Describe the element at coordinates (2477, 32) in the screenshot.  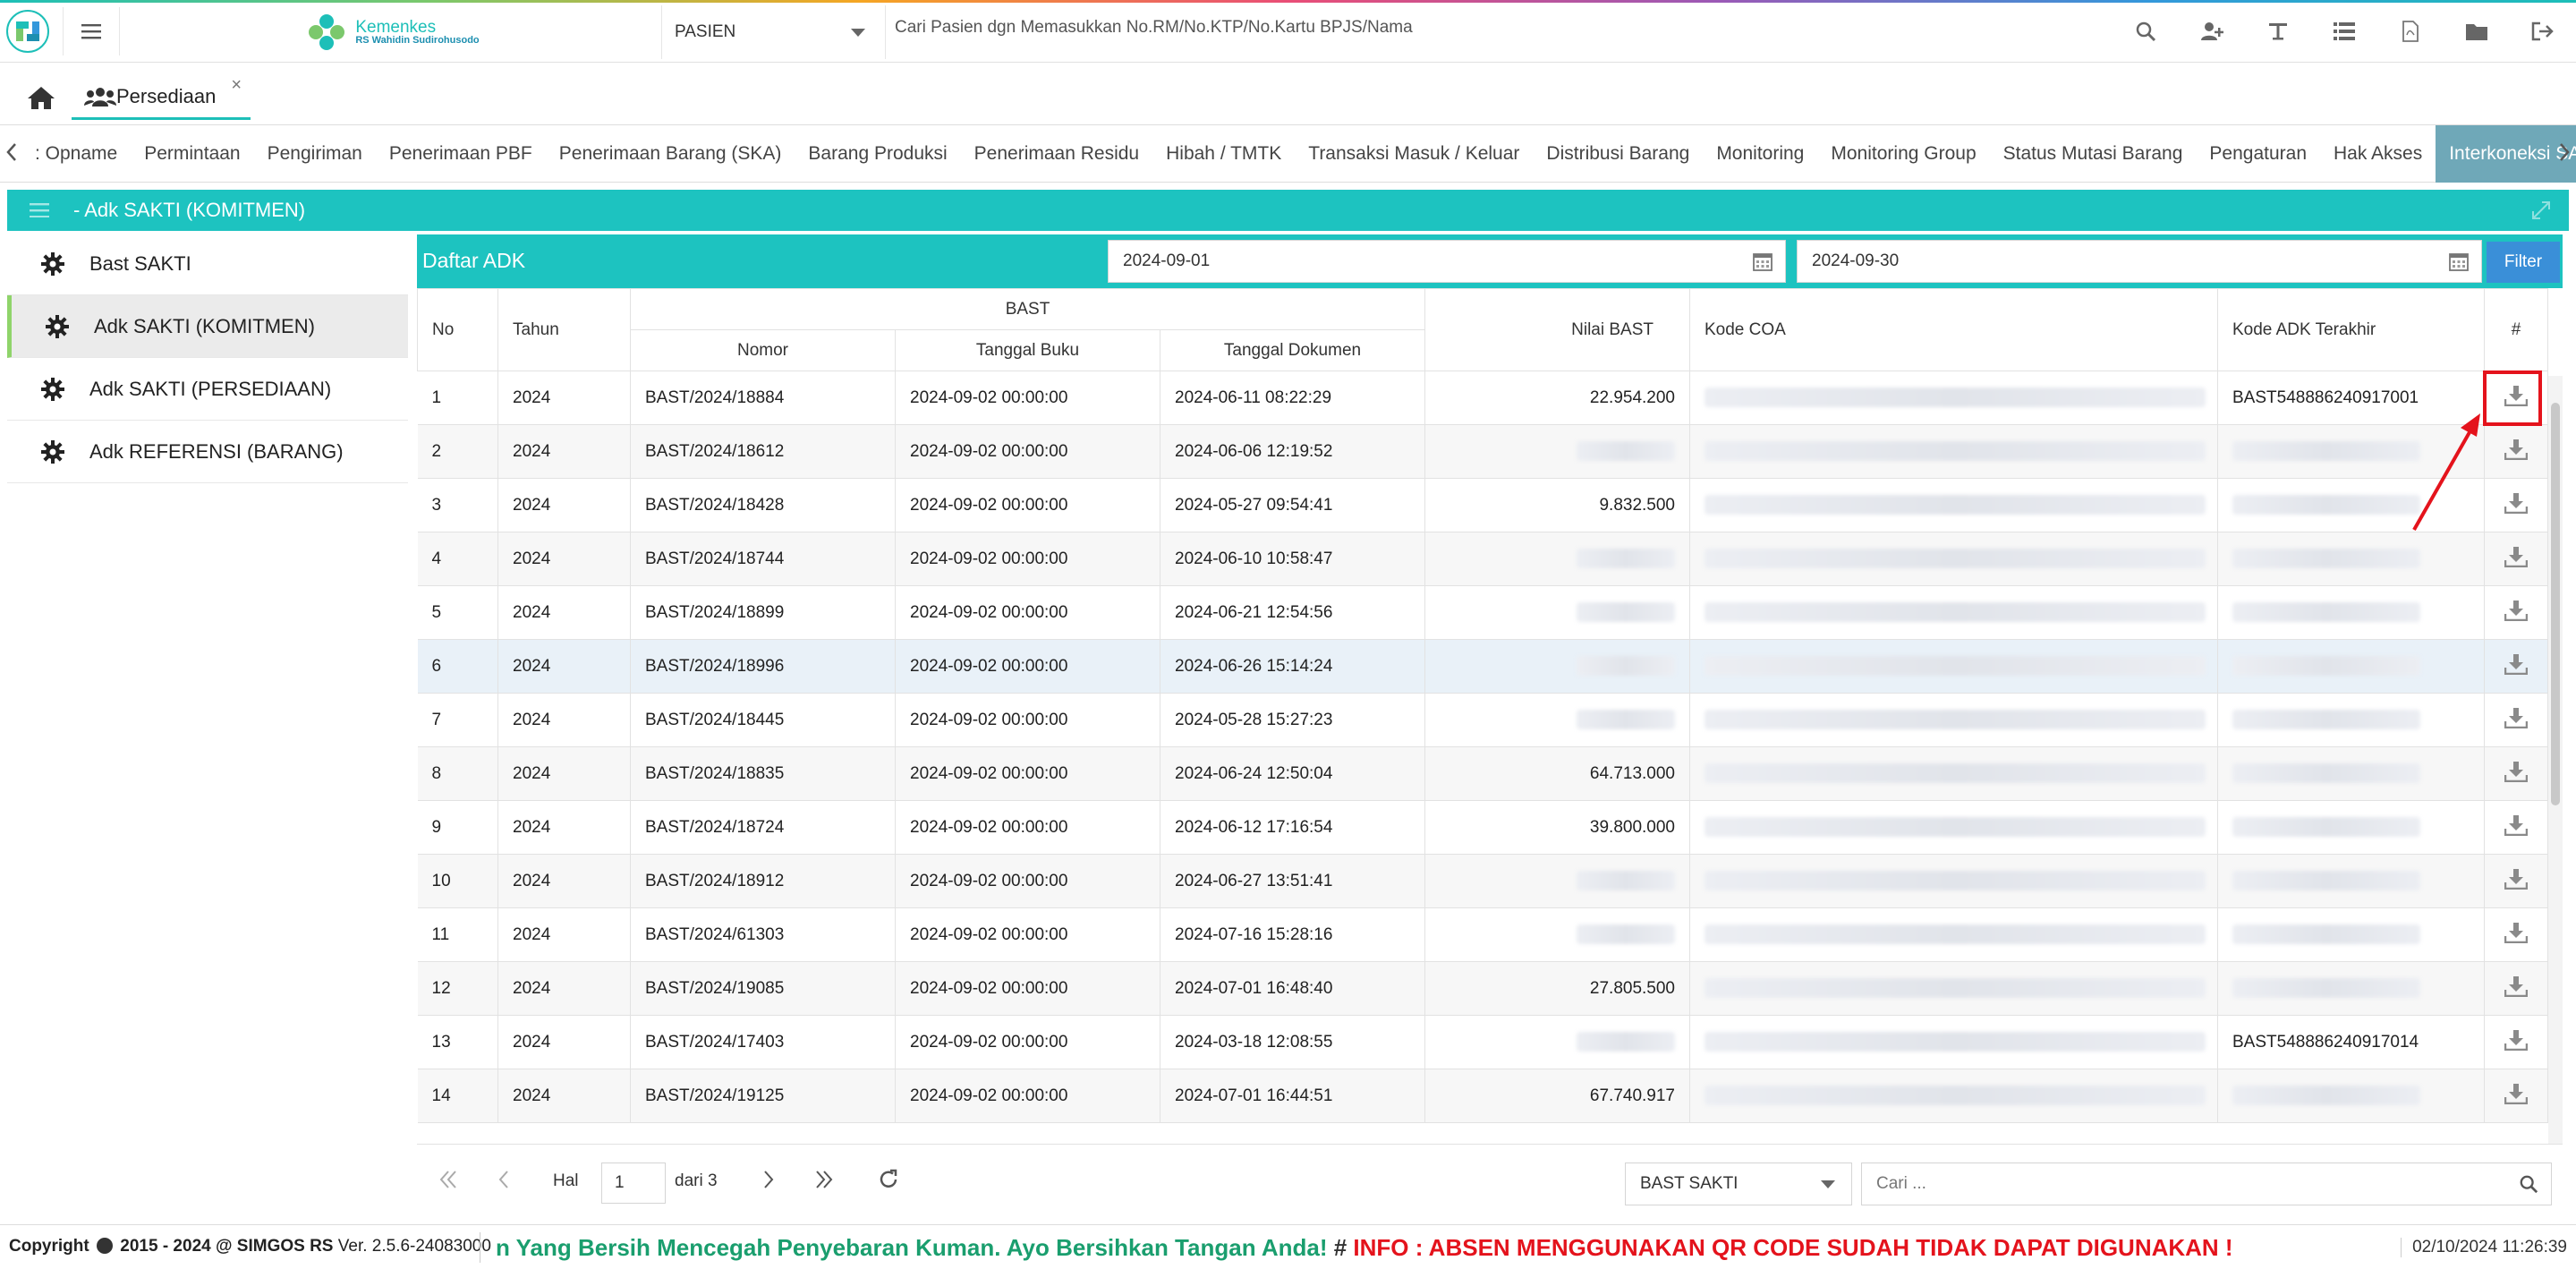
I see `folder-icon` at that location.